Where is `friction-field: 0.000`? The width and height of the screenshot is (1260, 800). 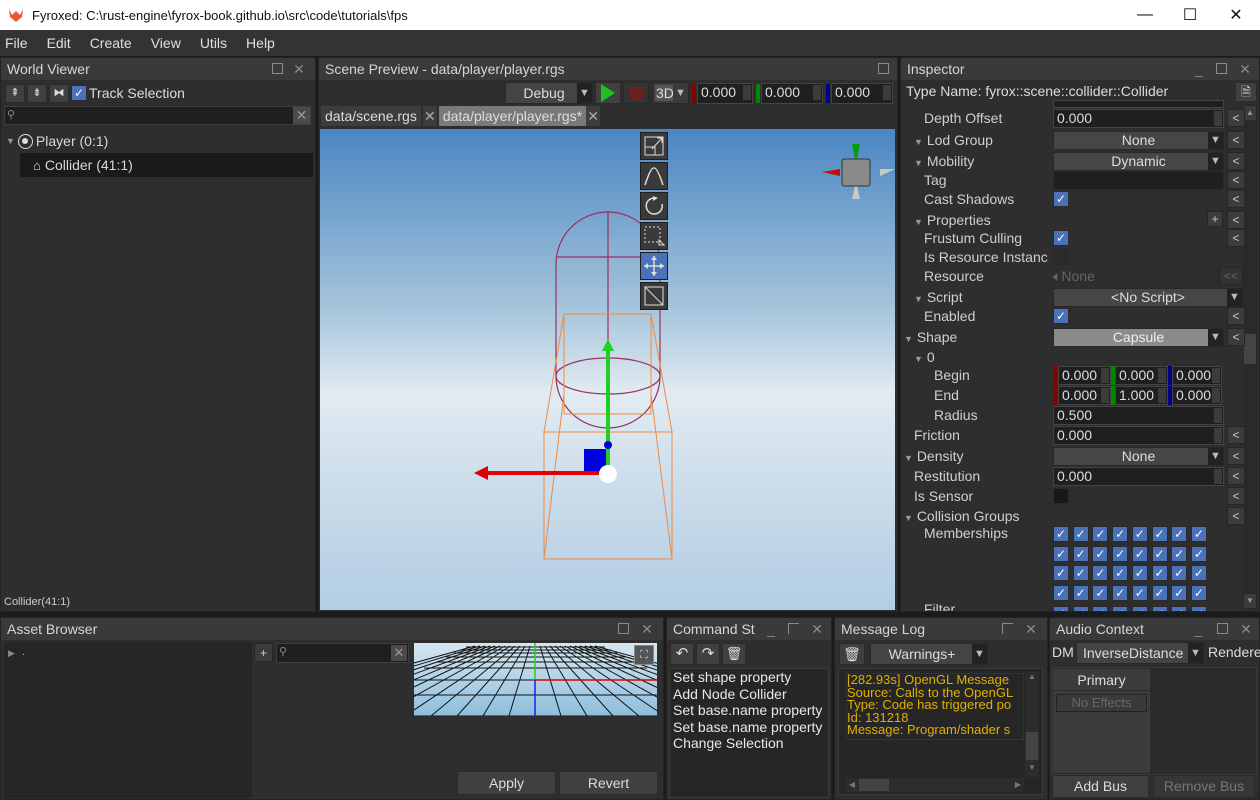
friction-field: 0.000 is located at coordinates (1138, 435).